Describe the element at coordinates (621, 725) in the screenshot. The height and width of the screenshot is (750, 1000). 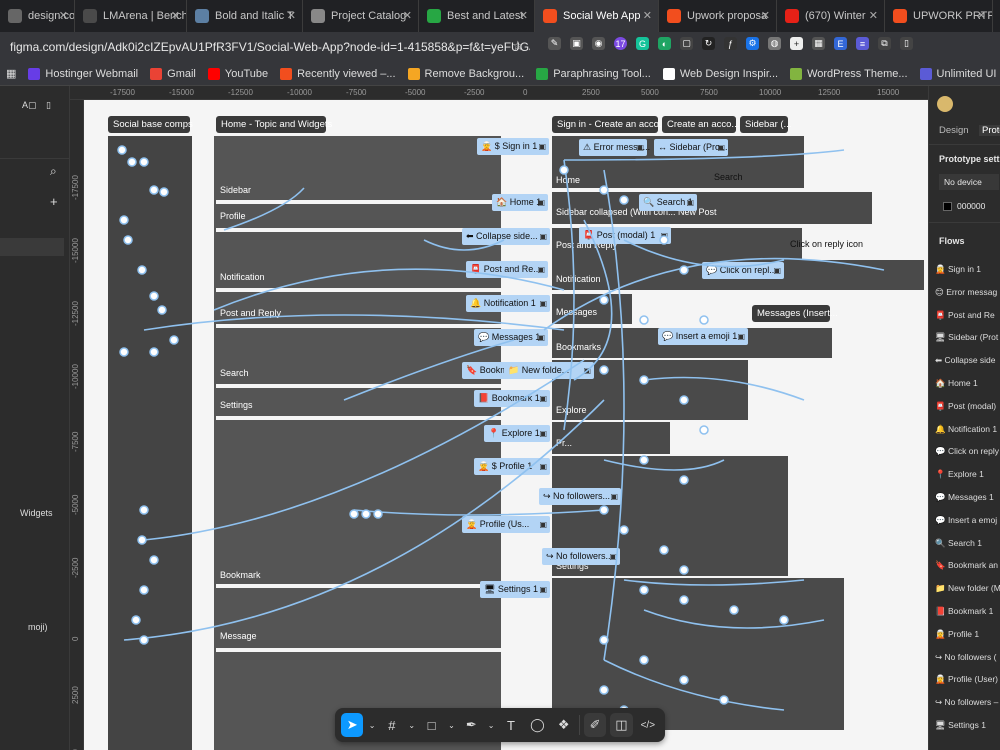
I see `design-mode-icon: ◫` at that location.